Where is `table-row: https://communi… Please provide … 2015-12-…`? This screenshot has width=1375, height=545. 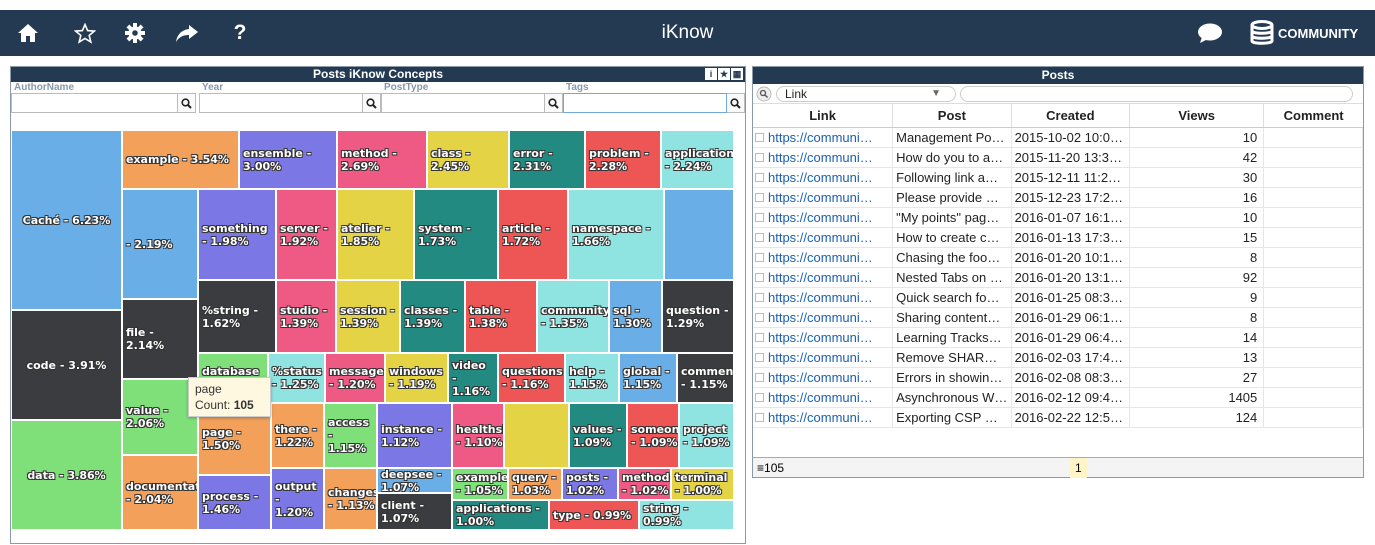 table-row: https://communi… Please provide … 2015-12-… is located at coordinates (1058, 198).